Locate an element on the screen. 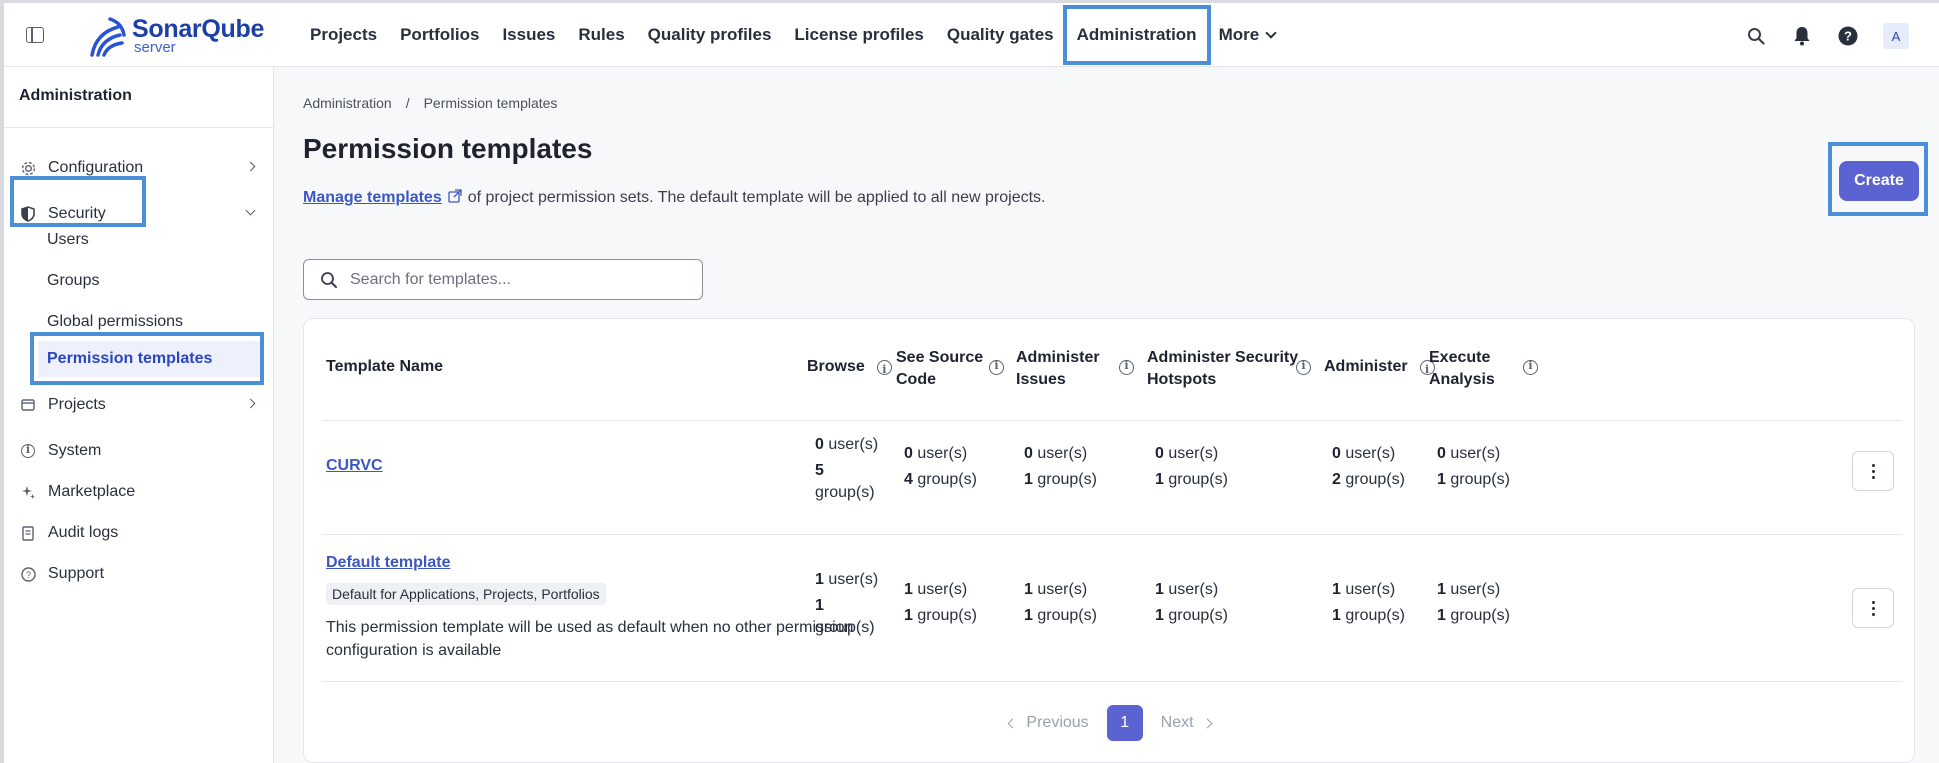 The image size is (1939, 763). sidebar-item-audit-logs: Audit logs is located at coordinates (140, 533).